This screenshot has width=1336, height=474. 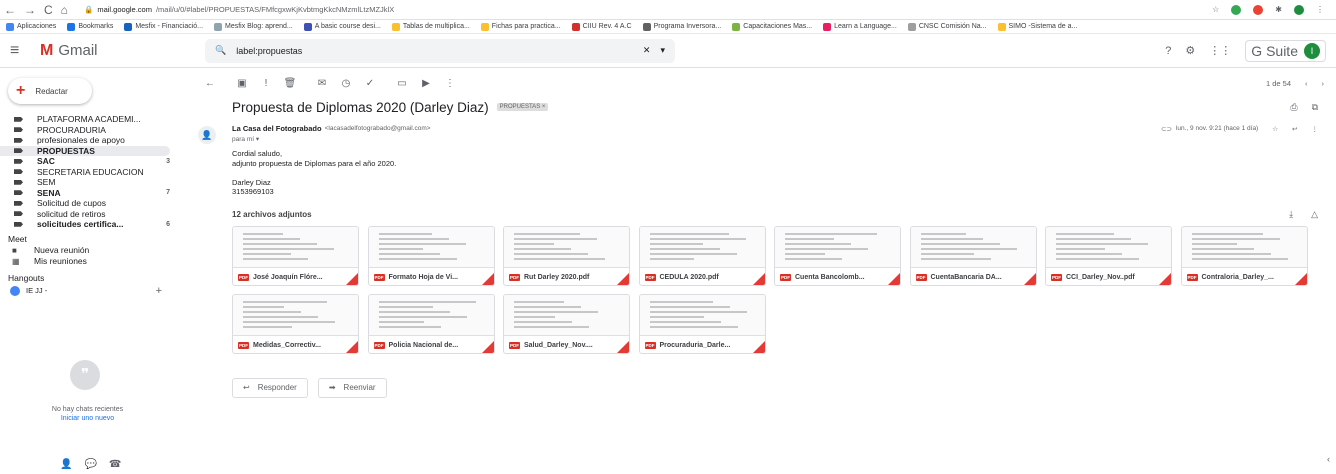 What do you see at coordinates (402, 83) in the screenshot?
I see `move-to-icon: ▭` at bounding box center [402, 83].